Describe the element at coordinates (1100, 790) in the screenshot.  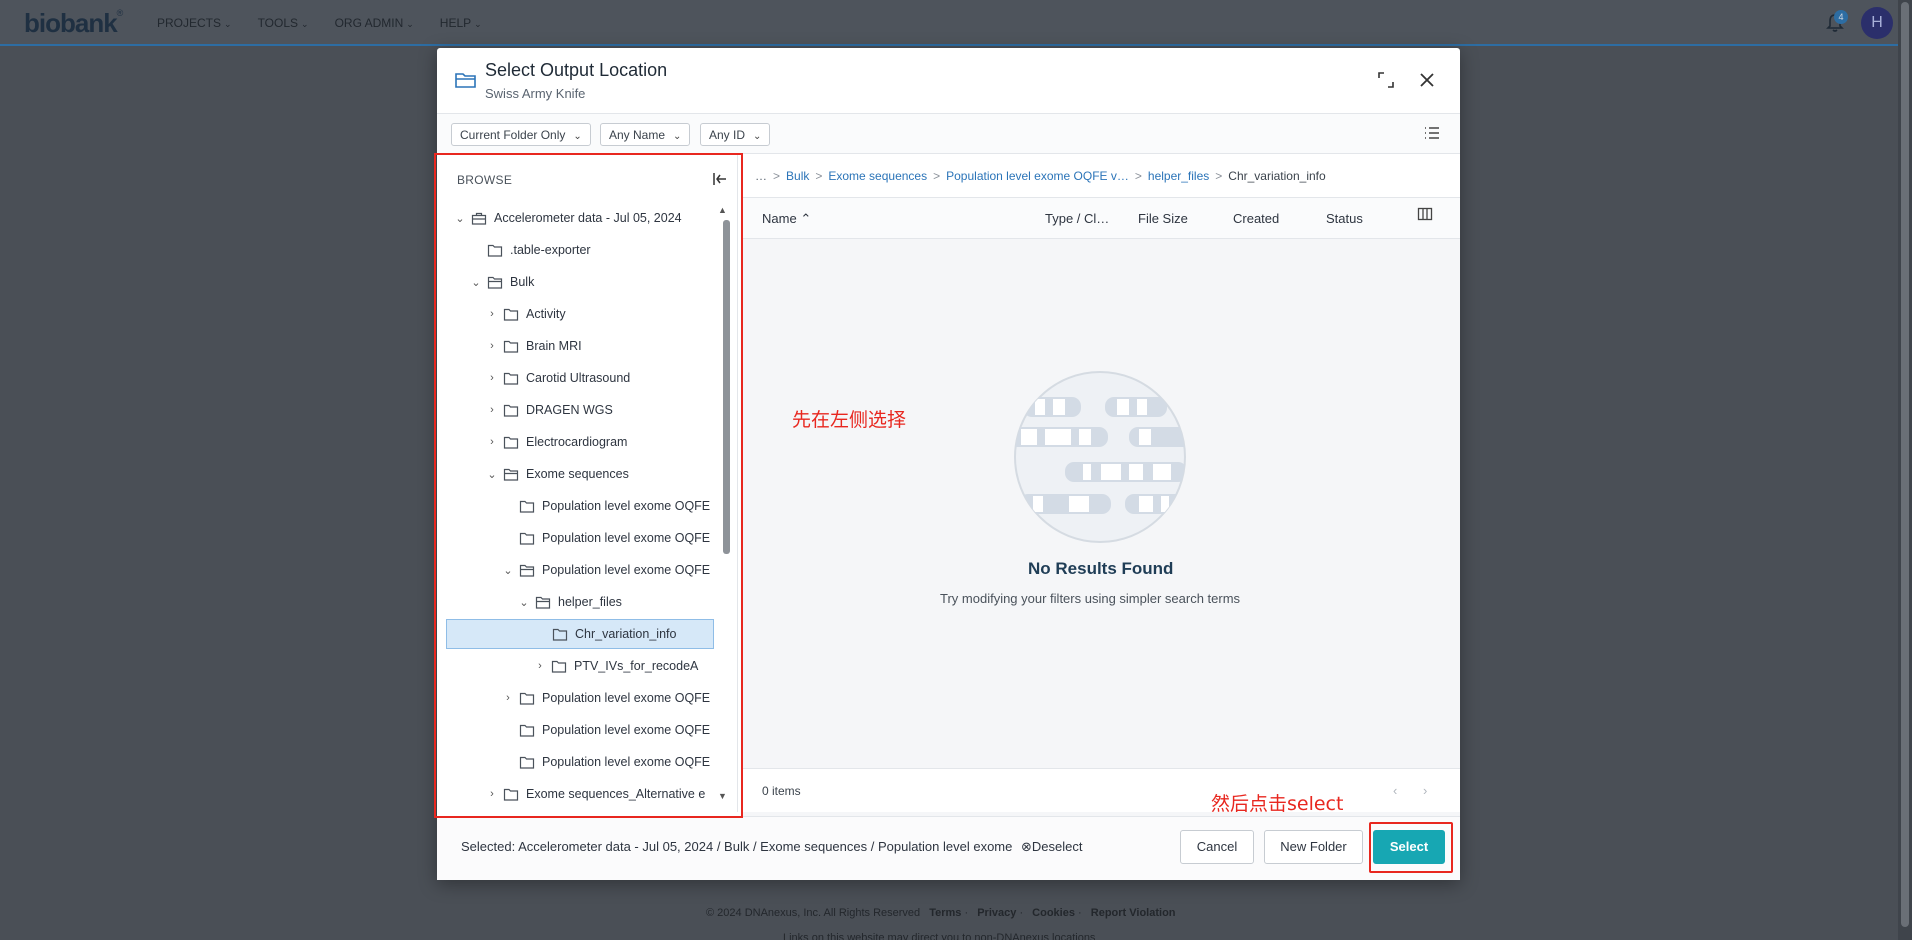
I see `items-bar` at that location.